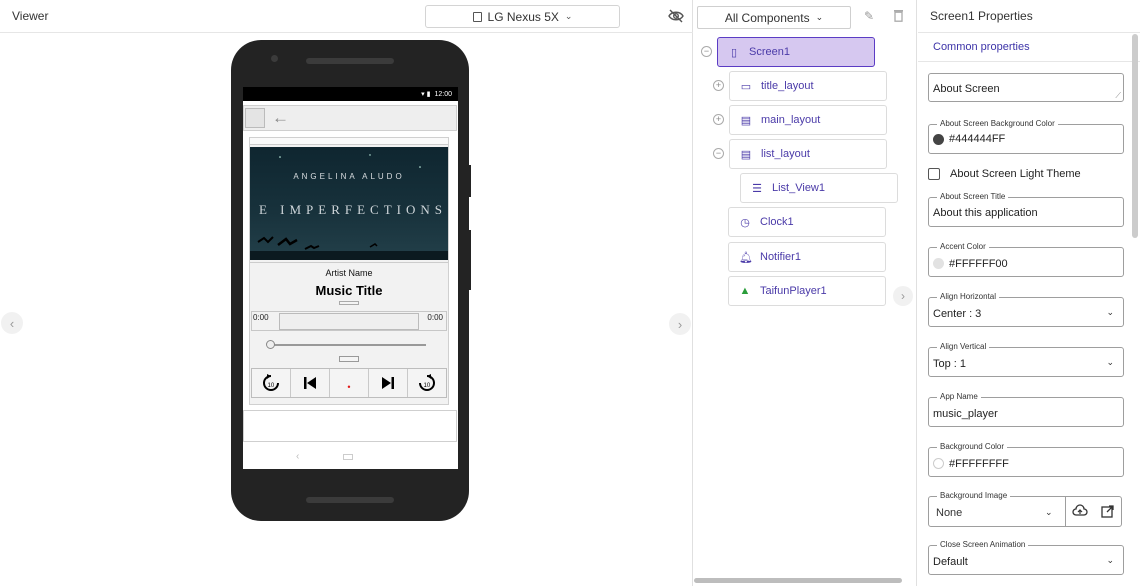 The width and height of the screenshot is (1140, 586). Describe the element at coordinates (807, 257) in the screenshot. I see `tree-item-notifier1: 🔔︎ Notifier1` at that location.